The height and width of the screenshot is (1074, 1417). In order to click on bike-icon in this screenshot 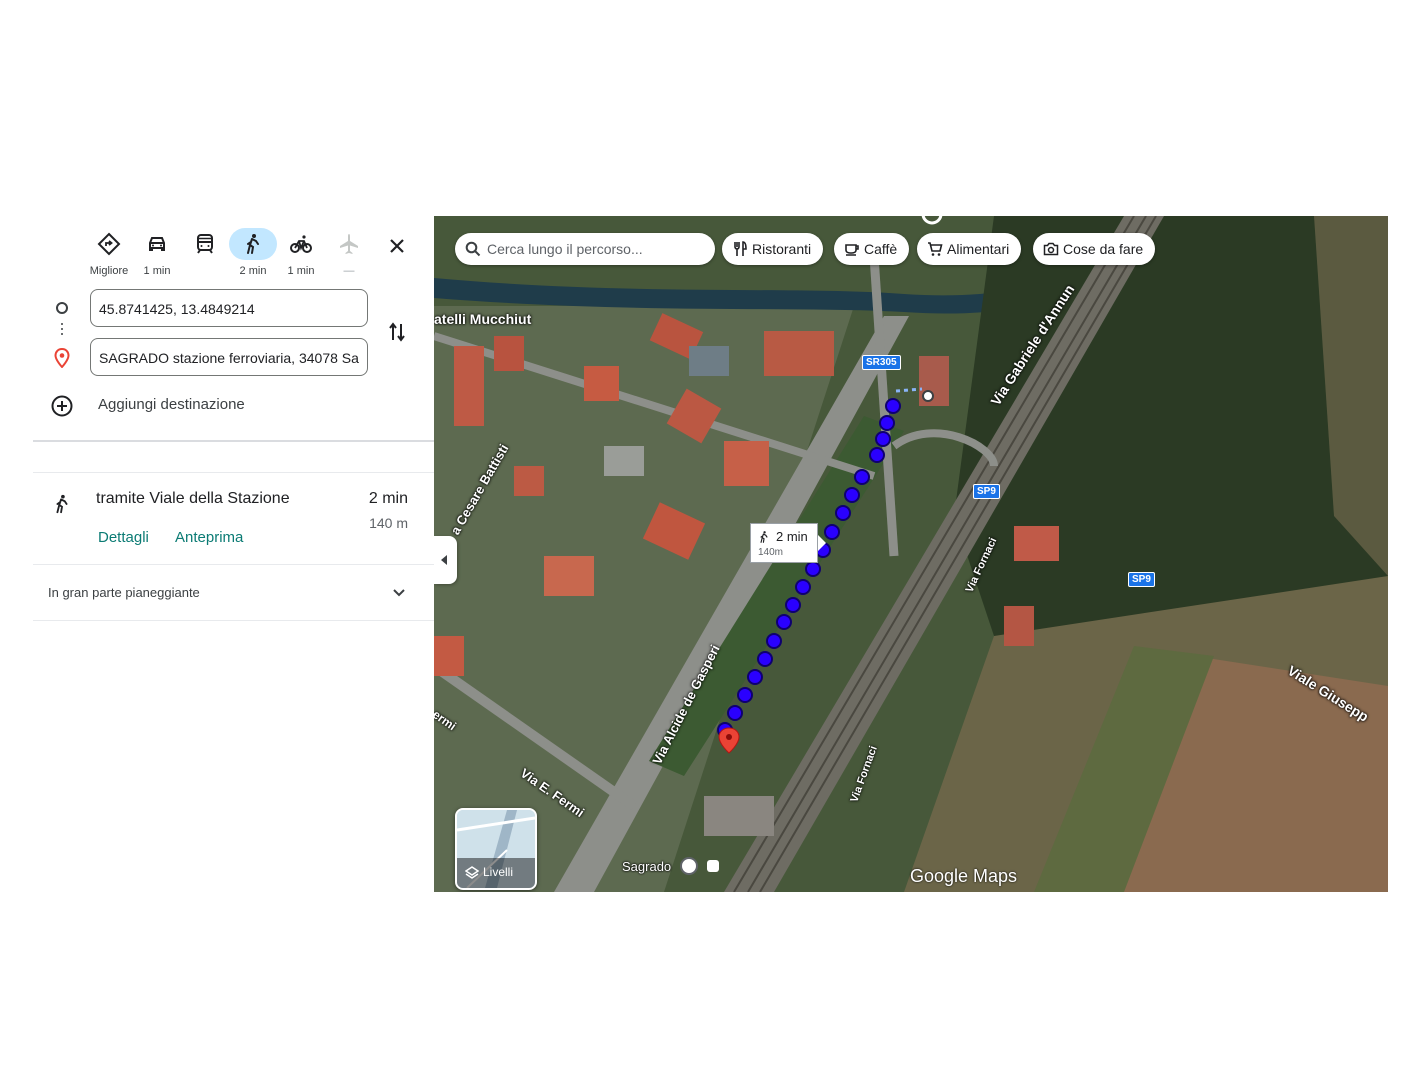, I will do `click(301, 244)`.